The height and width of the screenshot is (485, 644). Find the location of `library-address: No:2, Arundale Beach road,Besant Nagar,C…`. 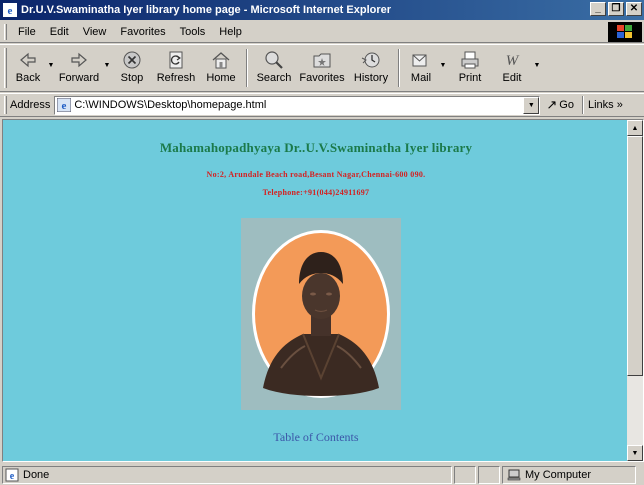

library-address: No:2, Arundale Beach road,Besant Nagar,C… is located at coordinates (316, 174).